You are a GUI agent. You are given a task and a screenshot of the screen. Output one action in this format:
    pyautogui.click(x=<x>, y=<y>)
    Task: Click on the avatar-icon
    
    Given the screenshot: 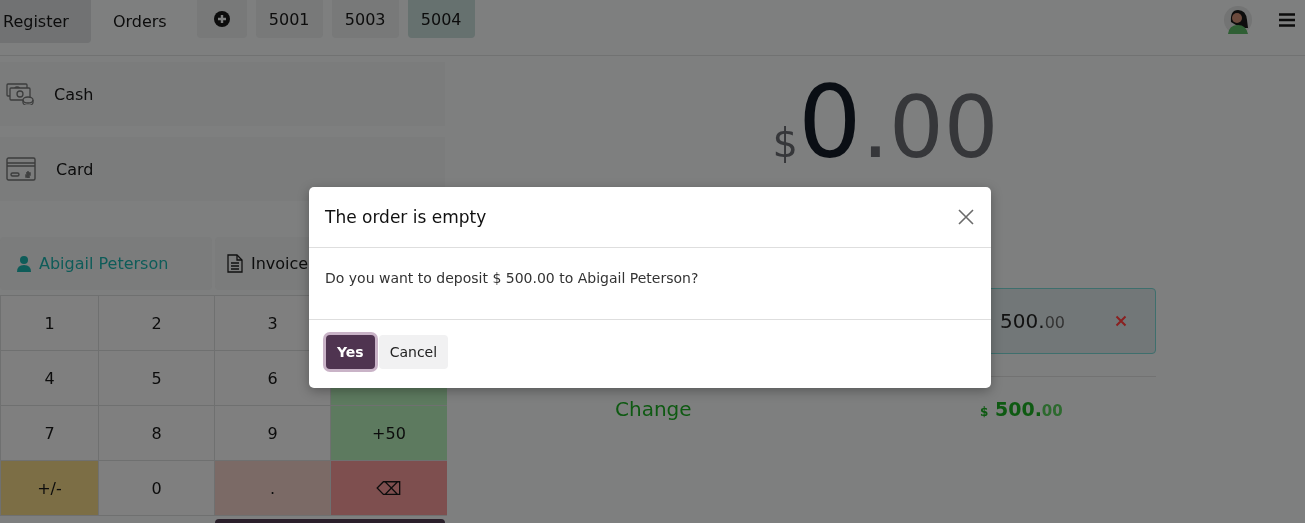 What is the action you would take?
    pyautogui.click(x=1238, y=20)
    